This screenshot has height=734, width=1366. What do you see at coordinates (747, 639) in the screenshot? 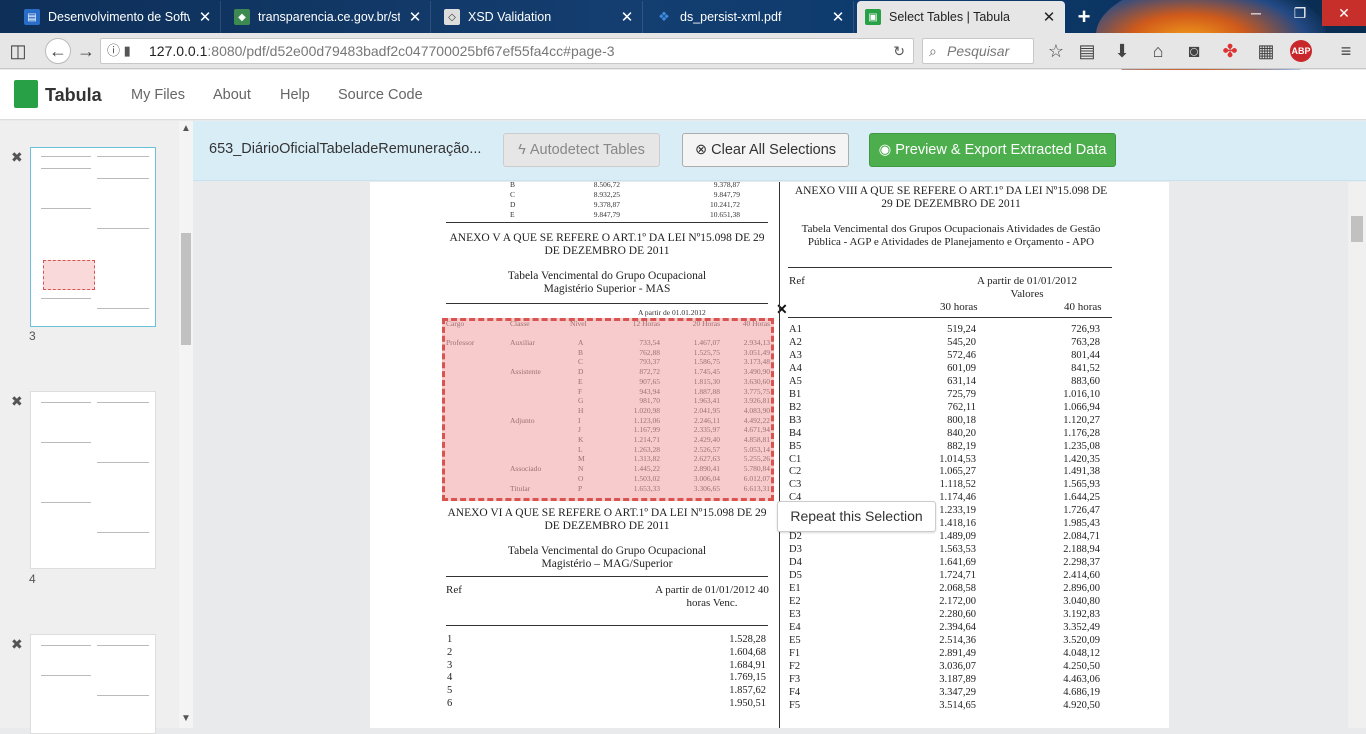
I see `table-cell: 1.528,28` at bounding box center [747, 639].